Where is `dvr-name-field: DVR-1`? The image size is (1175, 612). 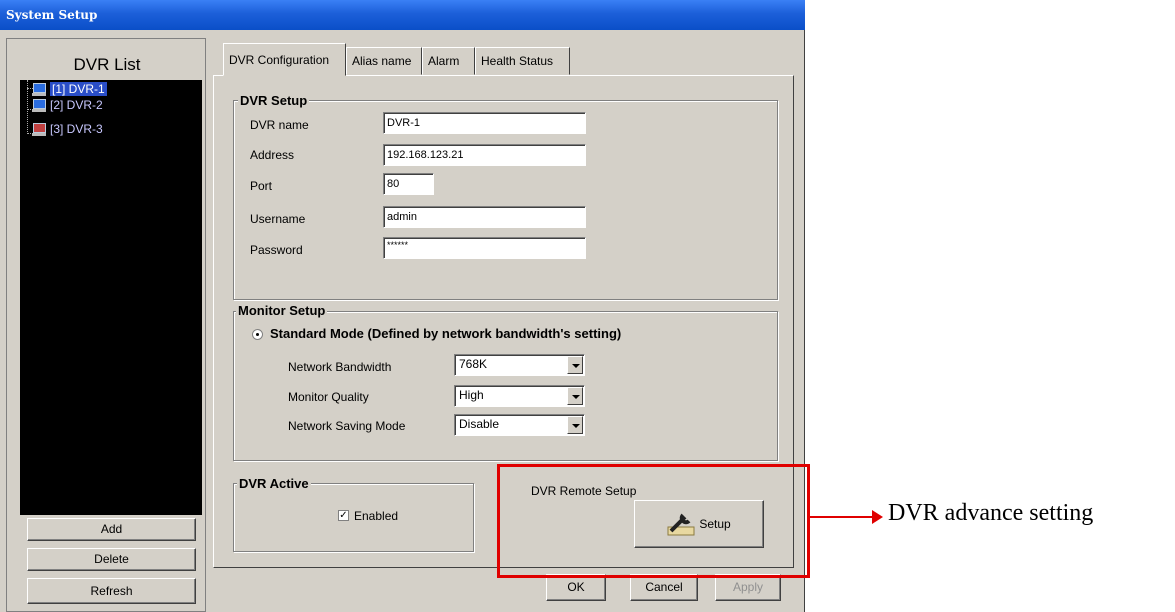 dvr-name-field: DVR-1 is located at coordinates (484, 123).